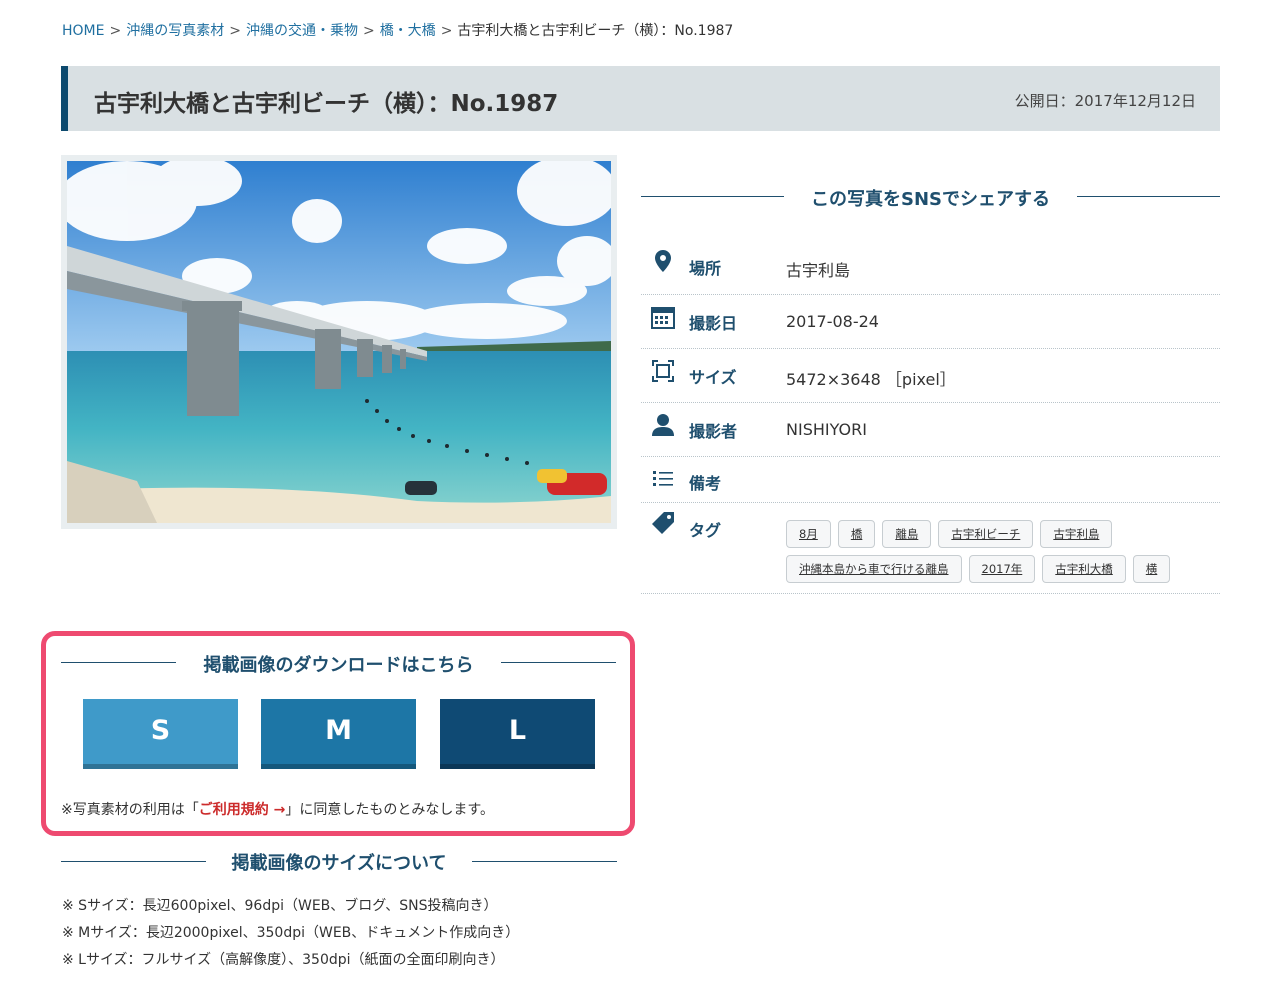 This screenshot has height=990, width=1280. What do you see at coordinates (517, 734) in the screenshot?
I see `download-l-button: L` at bounding box center [517, 734].